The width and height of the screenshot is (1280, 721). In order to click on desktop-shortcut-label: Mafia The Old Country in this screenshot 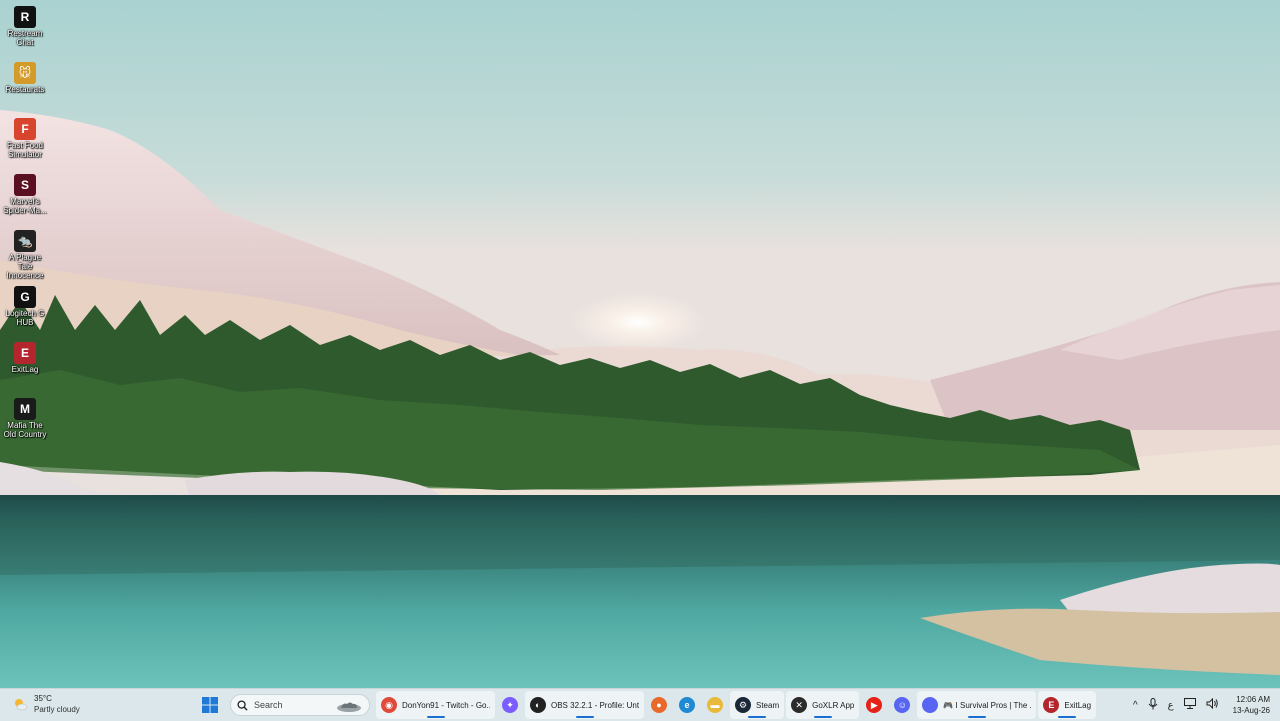, I will do `click(25, 430)`.